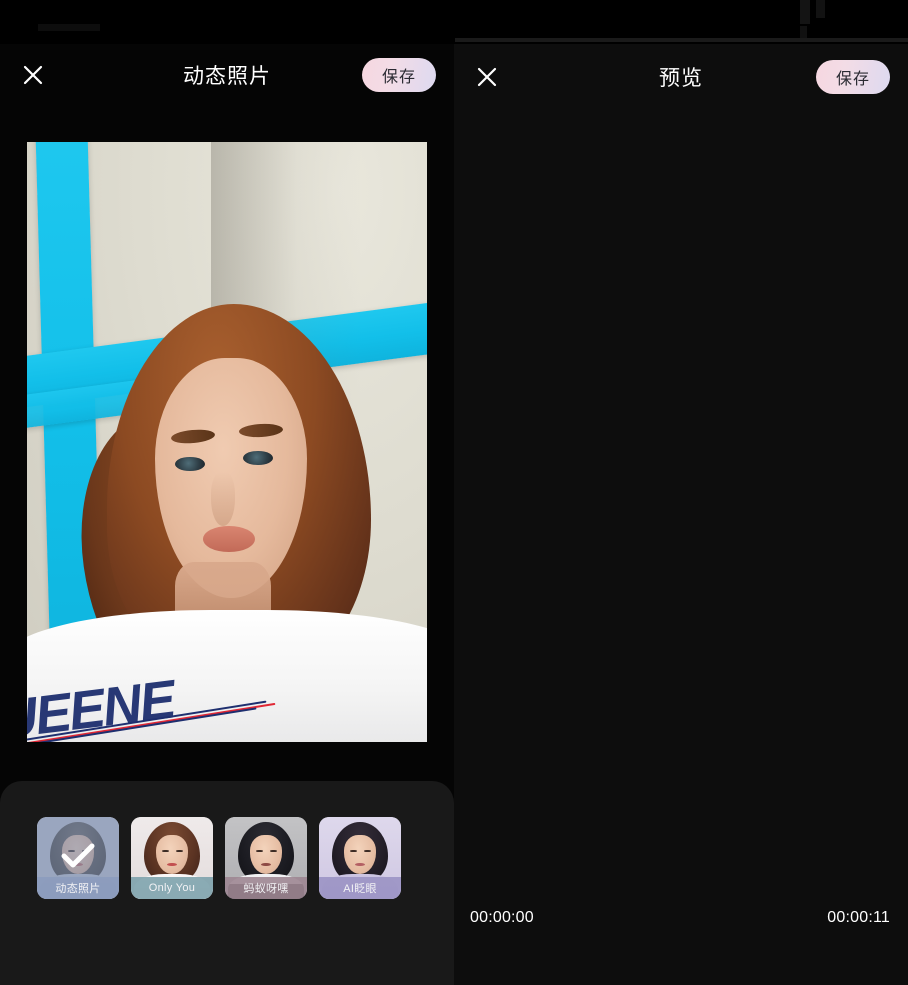  Describe the element at coordinates (502, 917) in the screenshot. I see `current-time-label: 00:00:00` at that location.